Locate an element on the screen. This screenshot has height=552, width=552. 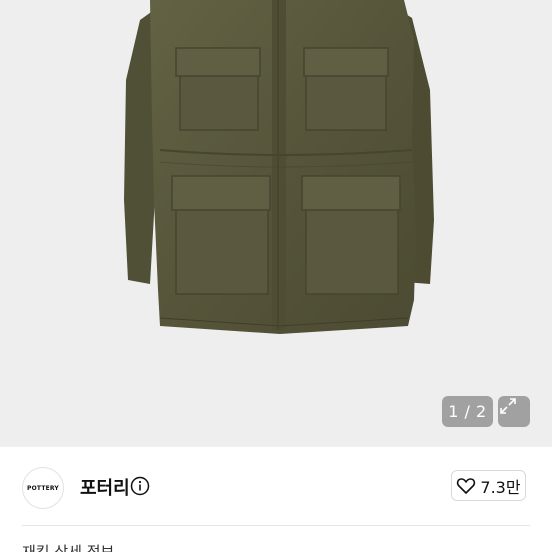
shop-logo: POTTERY is located at coordinates (43, 488).